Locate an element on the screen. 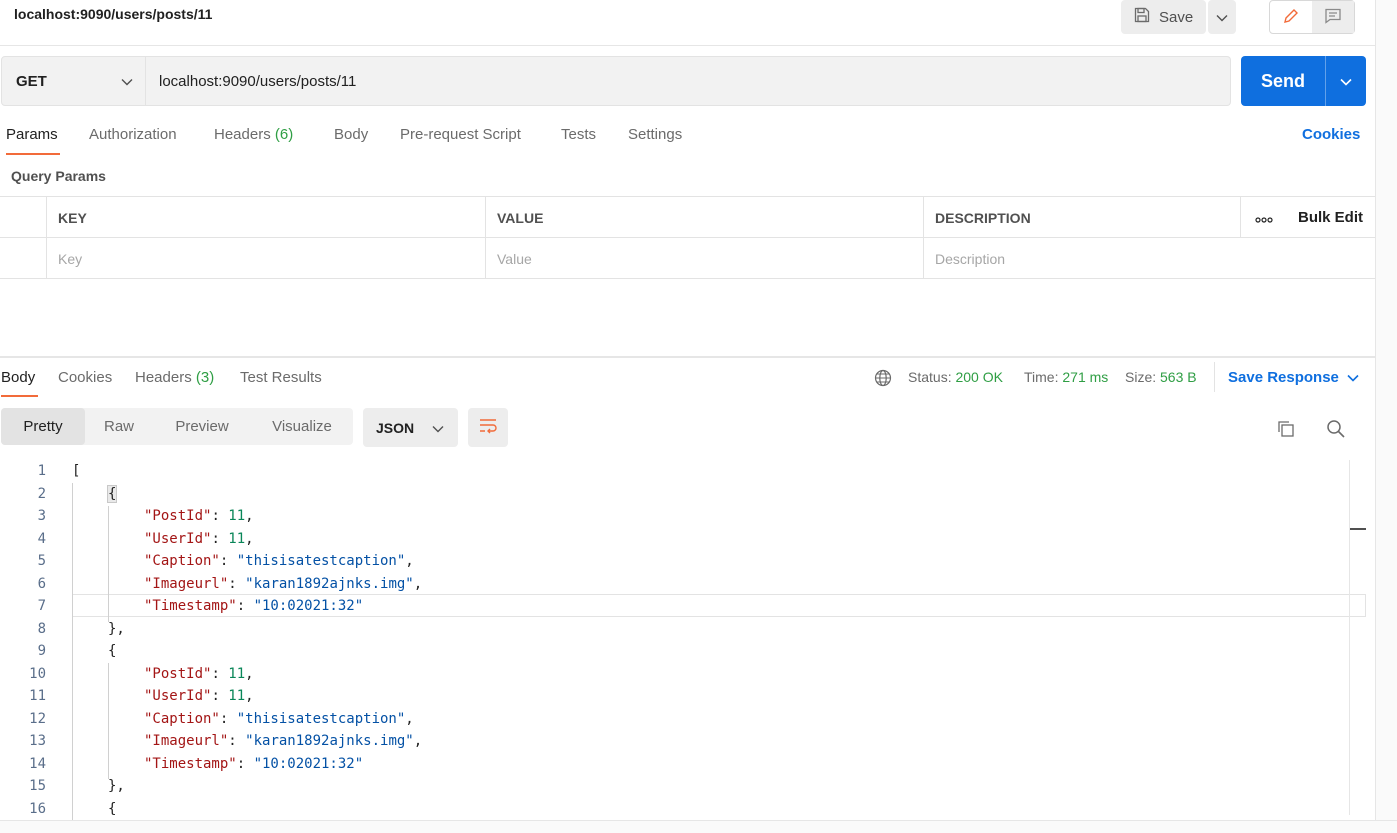 This screenshot has width=1397, height=833. value-input: Value is located at coordinates (704, 258).